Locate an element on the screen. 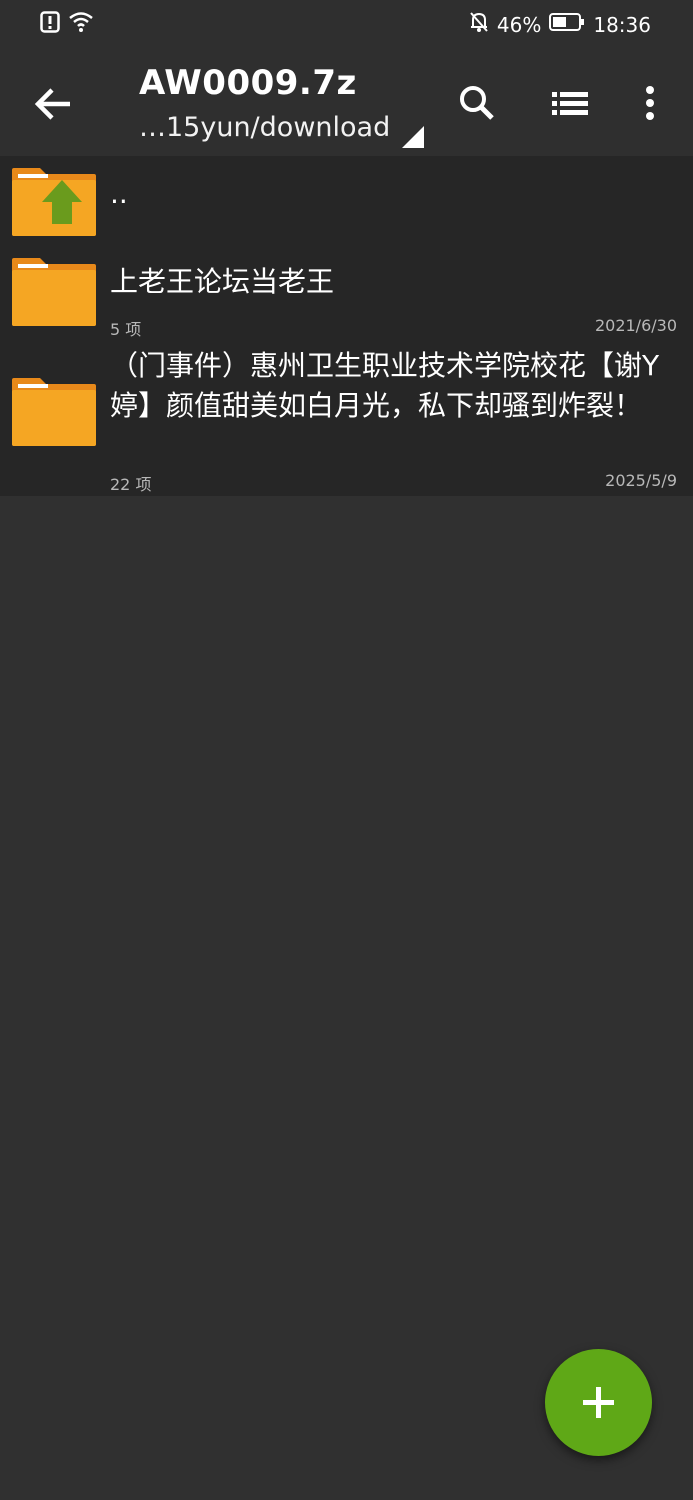 Image resolution: width=693 pixels, height=1500 pixels. more-vert-icon is located at coordinates (650, 109).